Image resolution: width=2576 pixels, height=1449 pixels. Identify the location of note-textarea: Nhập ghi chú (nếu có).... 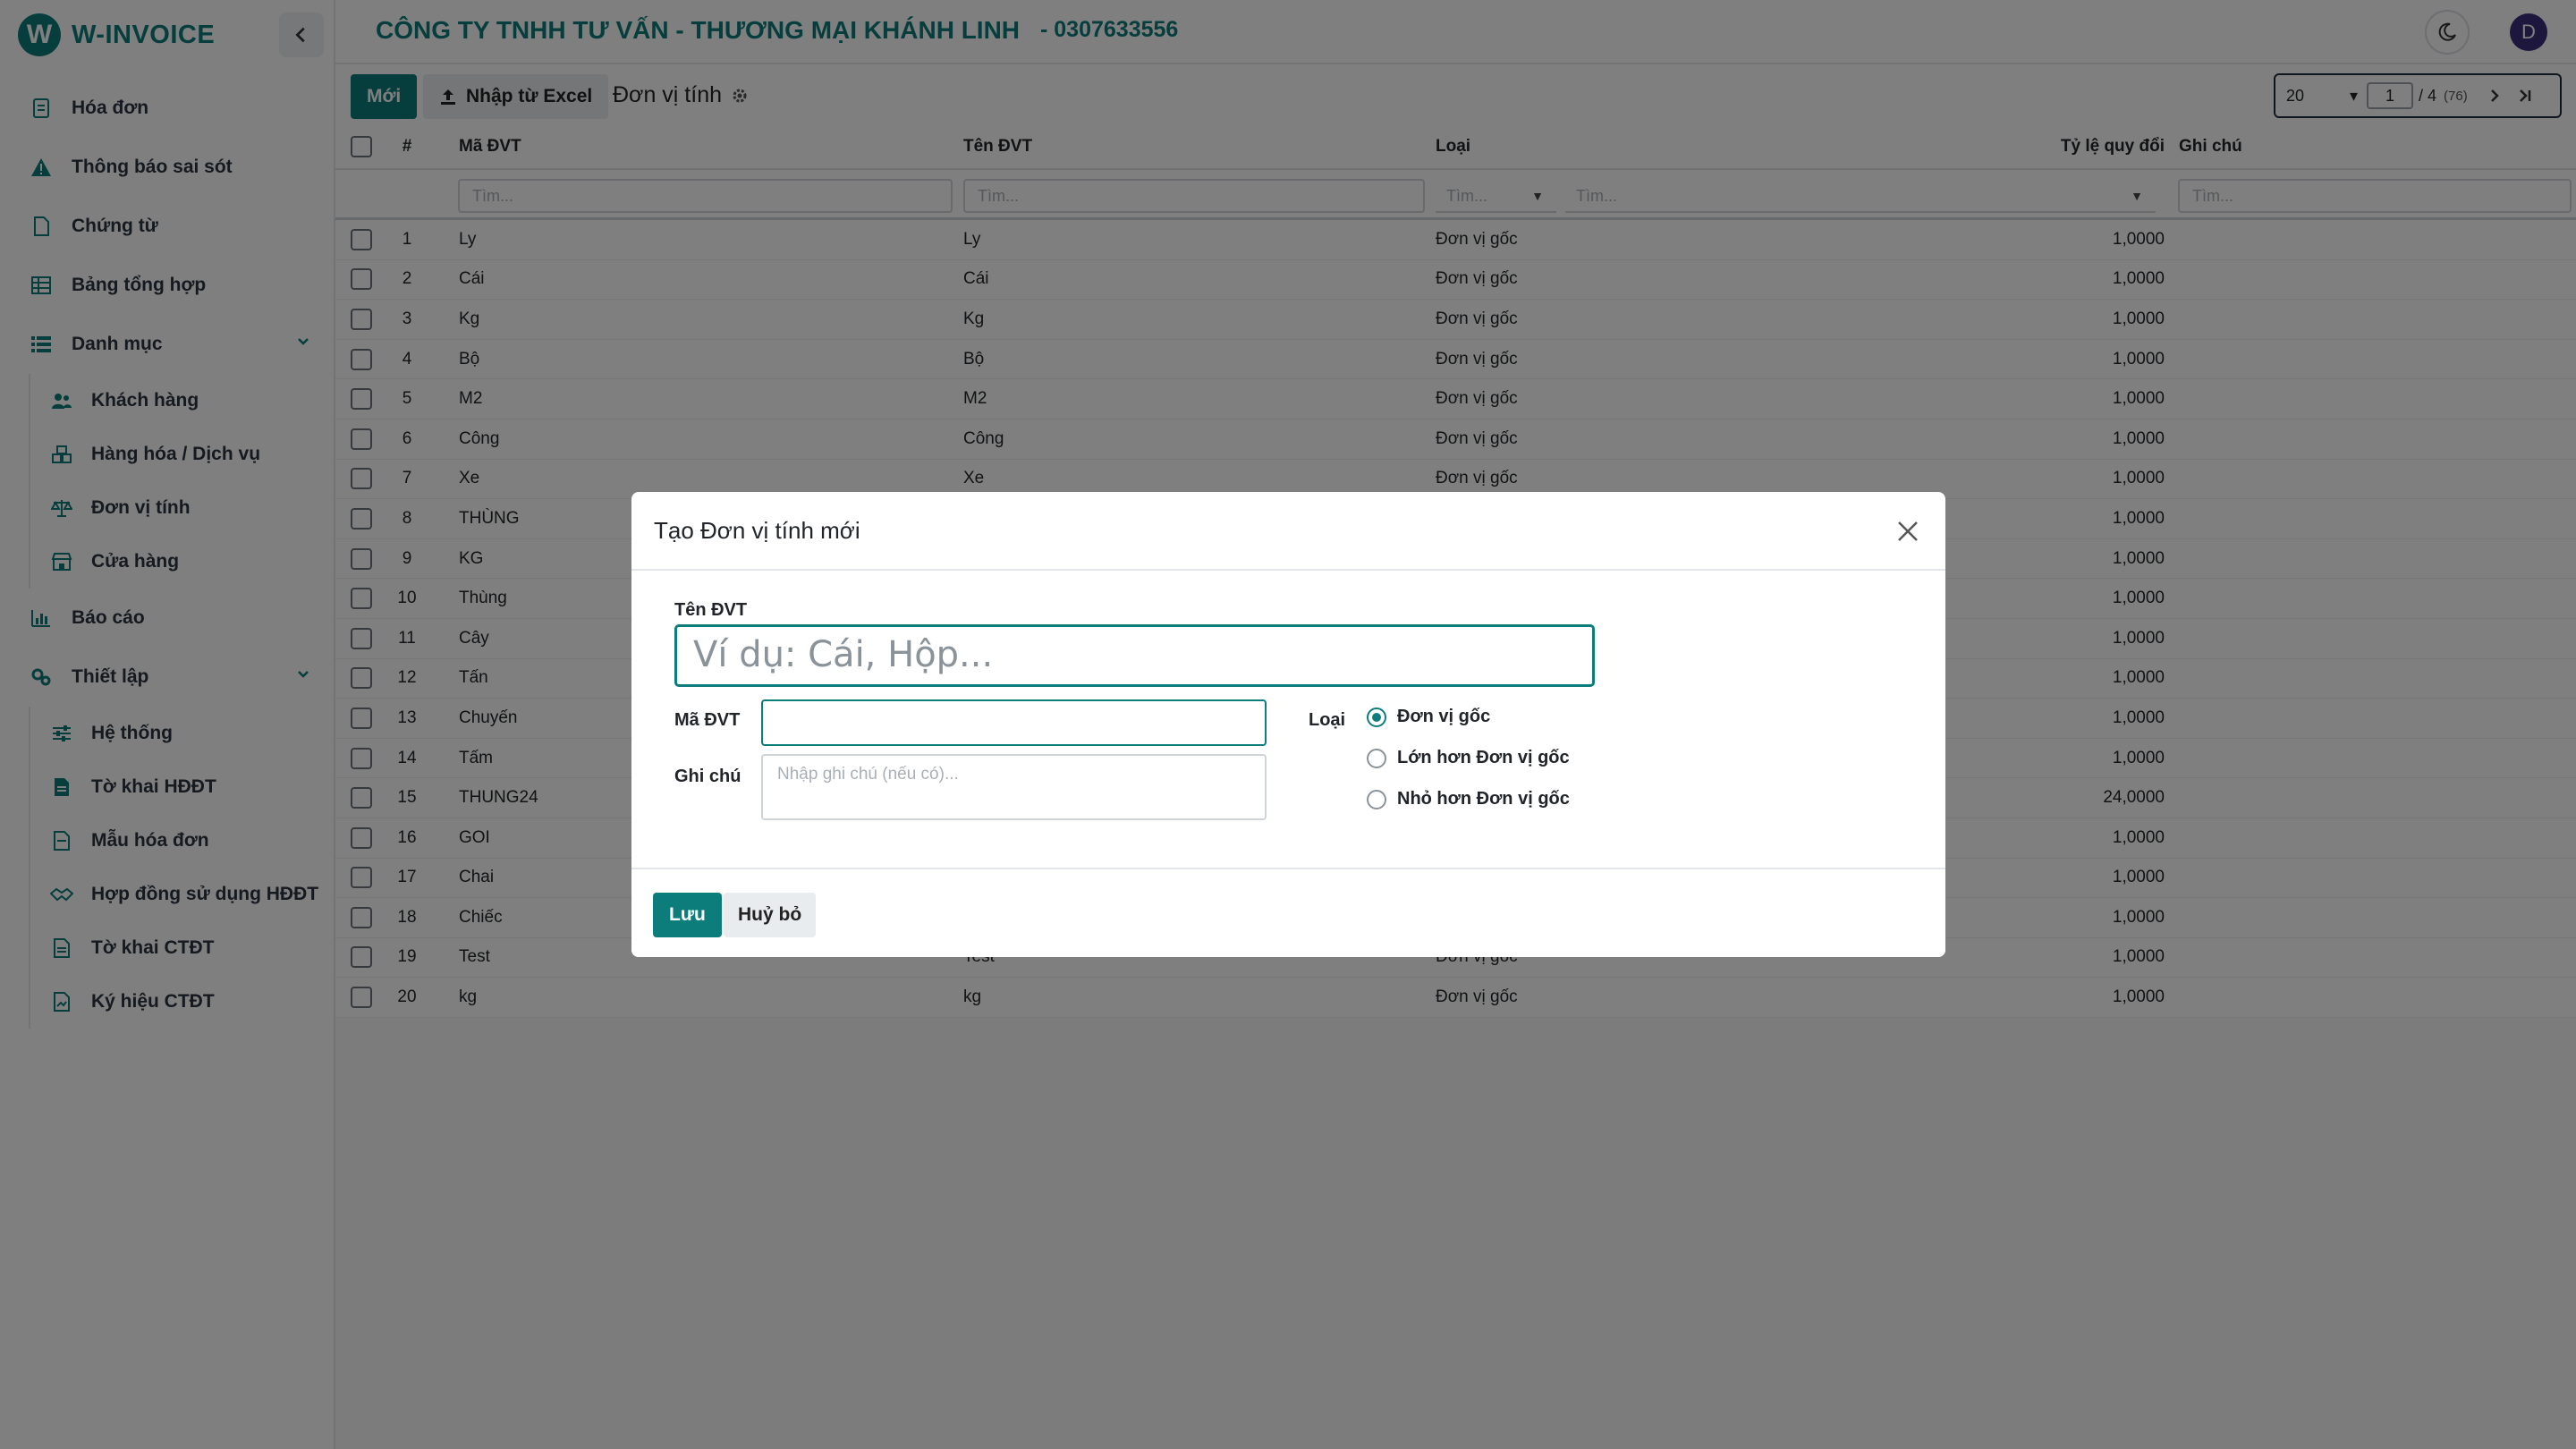
(1014, 787).